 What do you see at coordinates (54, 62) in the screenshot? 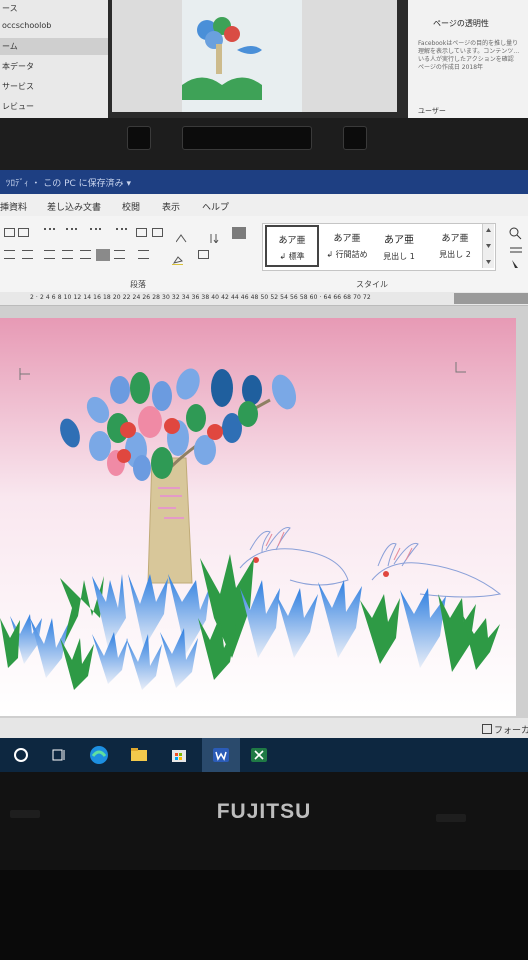
I see `background-left-panel: ース occschoolob ーム 本データ サービス レビュー` at bounding box center [54, 62].